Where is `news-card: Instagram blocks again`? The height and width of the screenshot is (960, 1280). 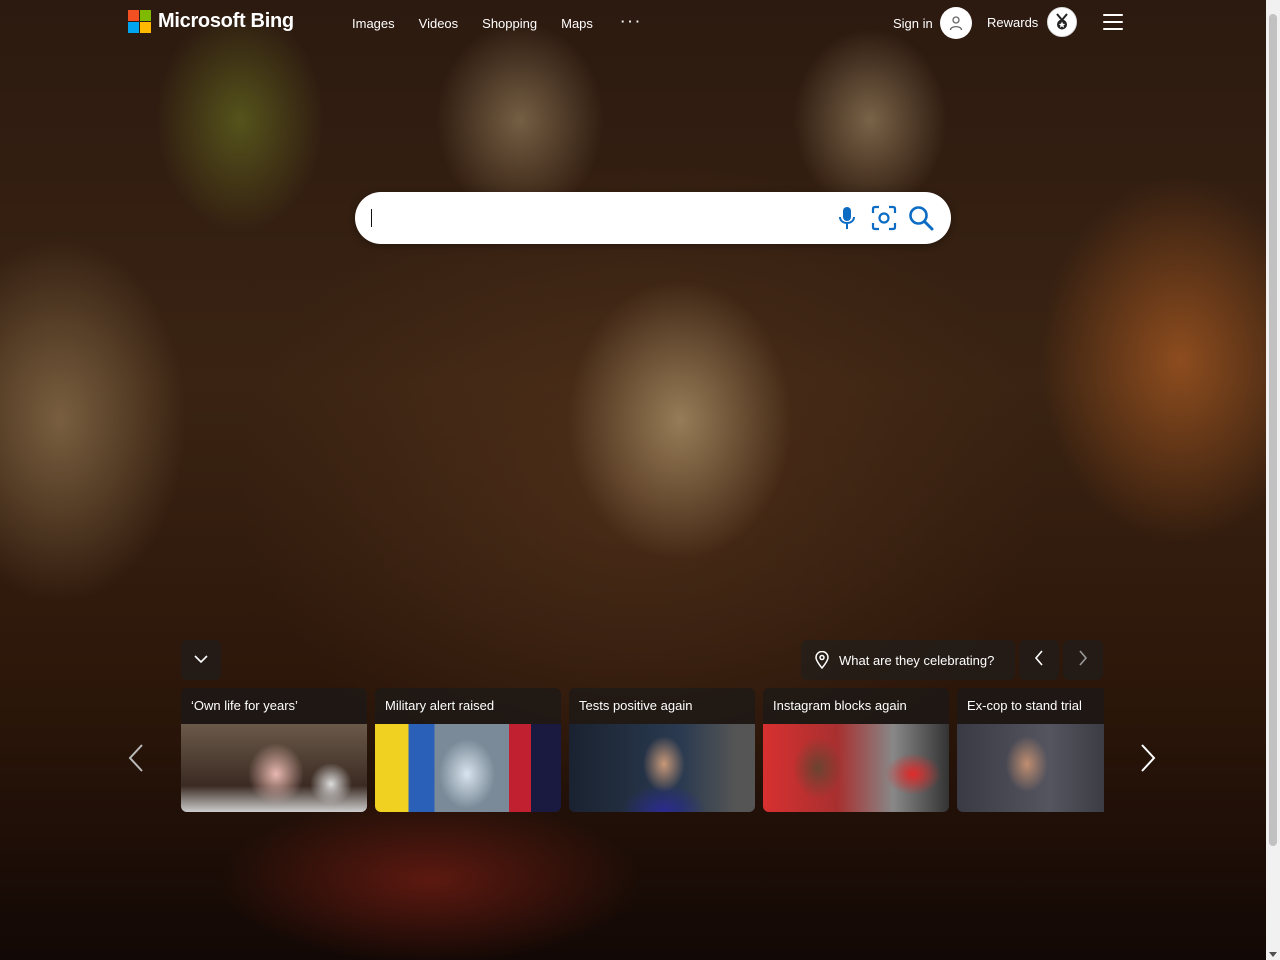
news-card: Instagram blocks again is located at coordinates (856, 750).